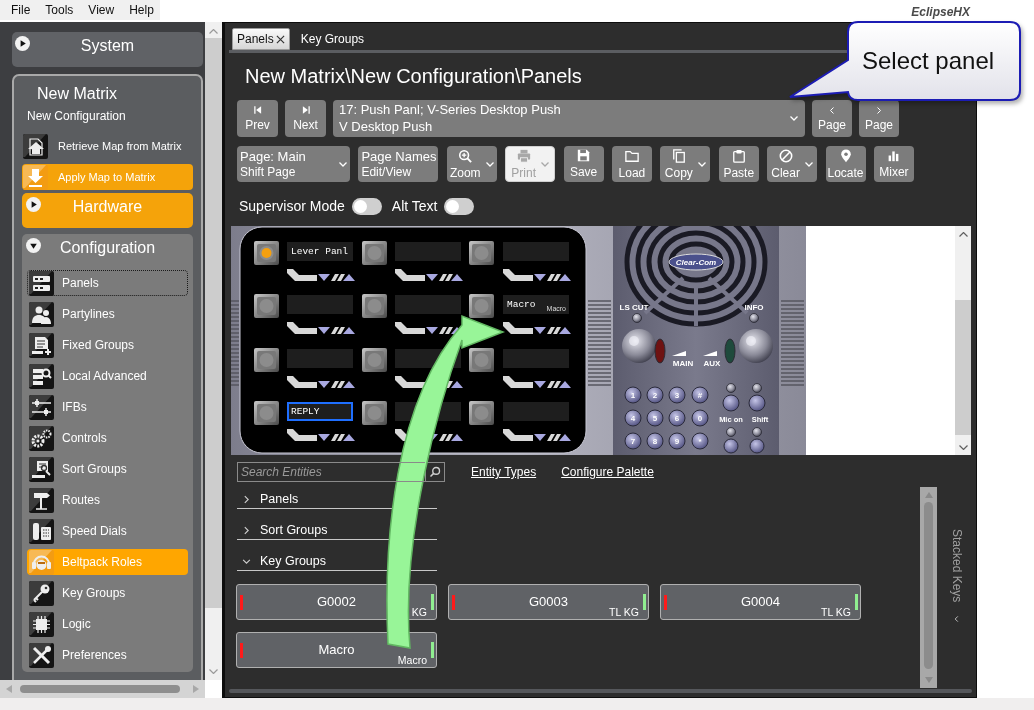 The width and height of the screenshot is (1034, 710). Describe the element at coordinates (336, 650) in the screenshot. I see `key-group-card: Macro Macro` at that location.